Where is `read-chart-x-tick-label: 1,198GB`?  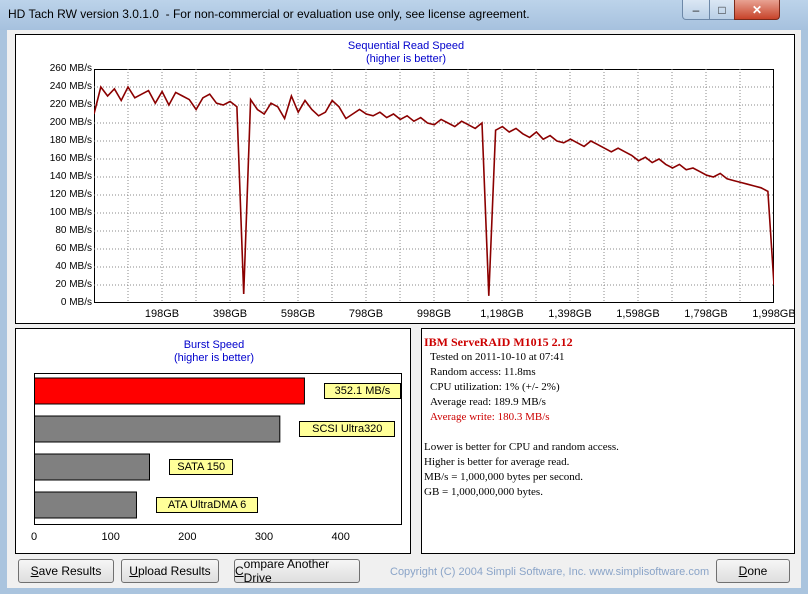
read-chart-x-tick-label: 1,198GB is located at coordinates (502, 314).